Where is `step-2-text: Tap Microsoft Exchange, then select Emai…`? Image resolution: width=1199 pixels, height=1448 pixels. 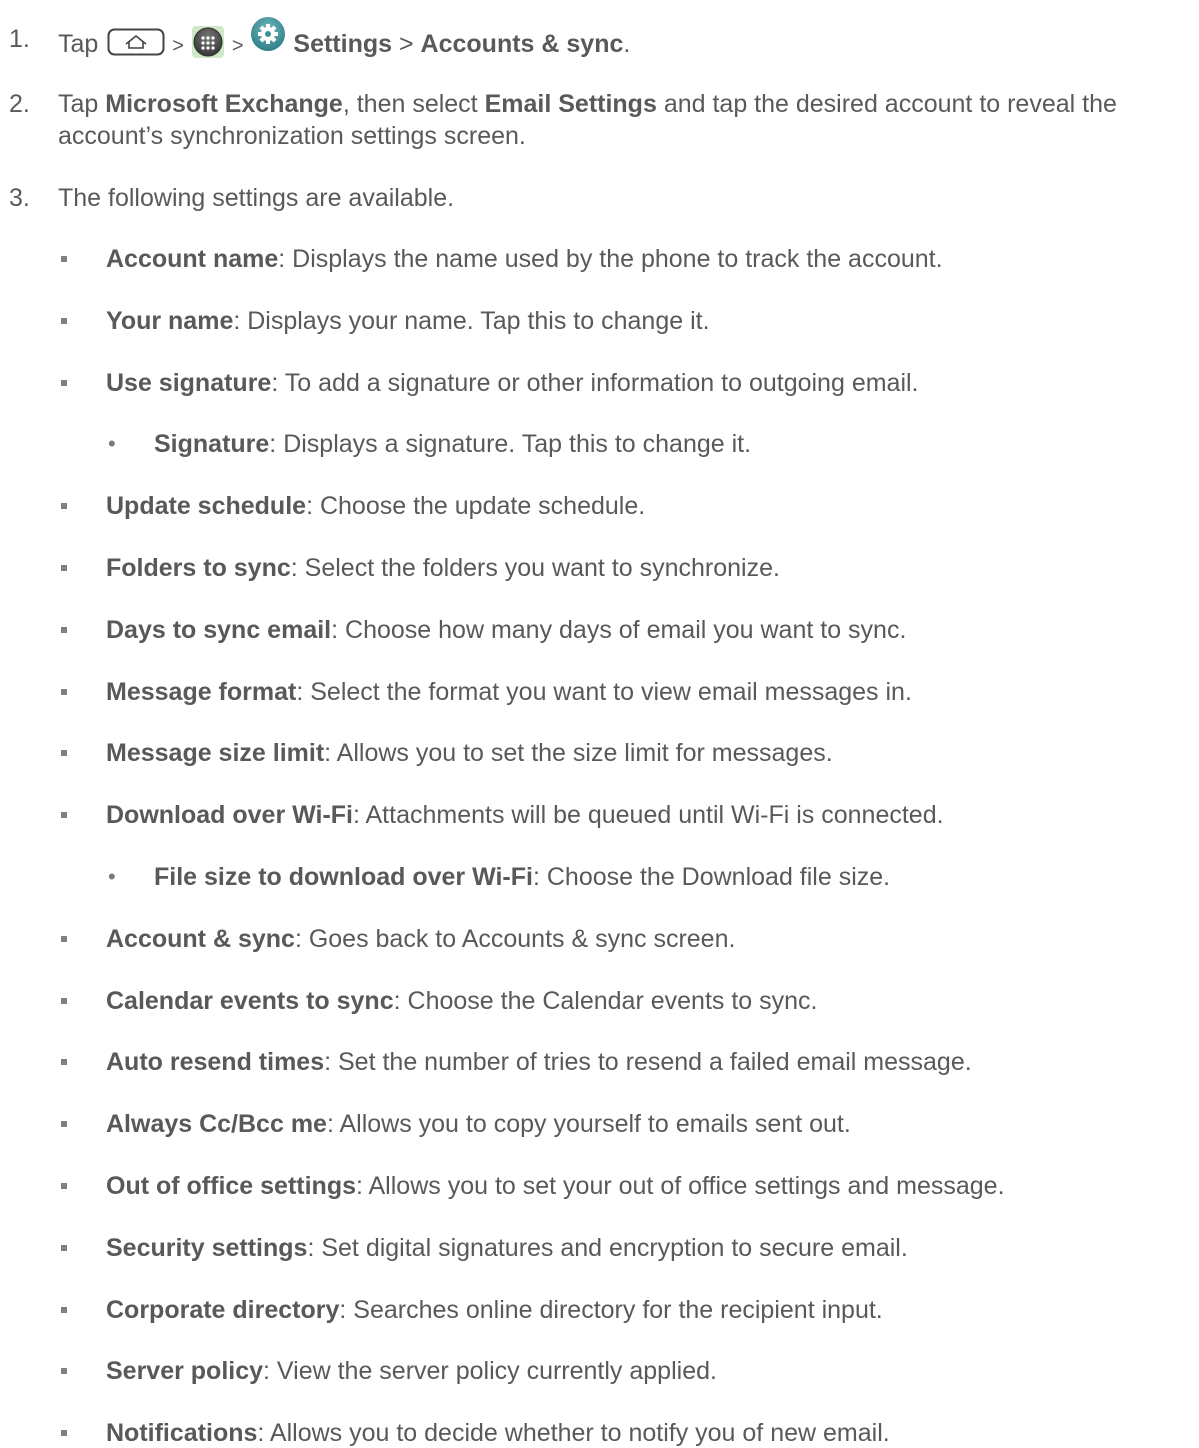
step-2-text: Tap Microsoft Exchange, then select Emai… is located at coordinates (587, 104).